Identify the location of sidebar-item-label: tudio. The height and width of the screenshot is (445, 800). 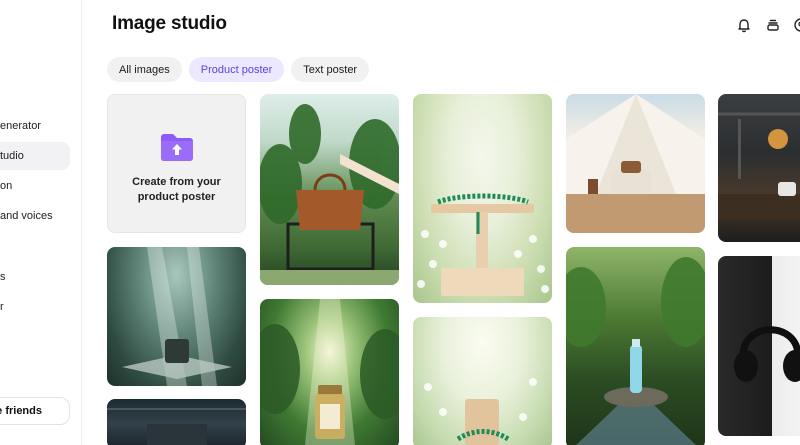
(12, 156).